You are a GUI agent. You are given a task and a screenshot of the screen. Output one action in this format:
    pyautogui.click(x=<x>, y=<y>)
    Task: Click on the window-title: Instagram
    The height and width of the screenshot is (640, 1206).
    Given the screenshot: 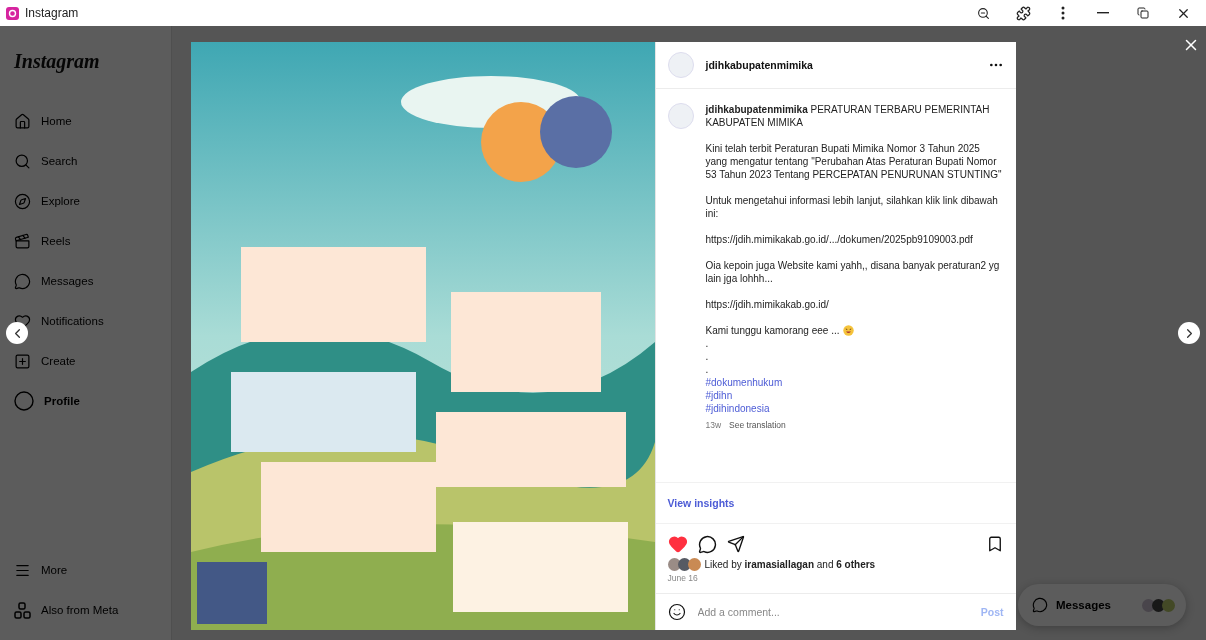 What is the action you would take?
    pyautogui.click(x=52, y=13)
    